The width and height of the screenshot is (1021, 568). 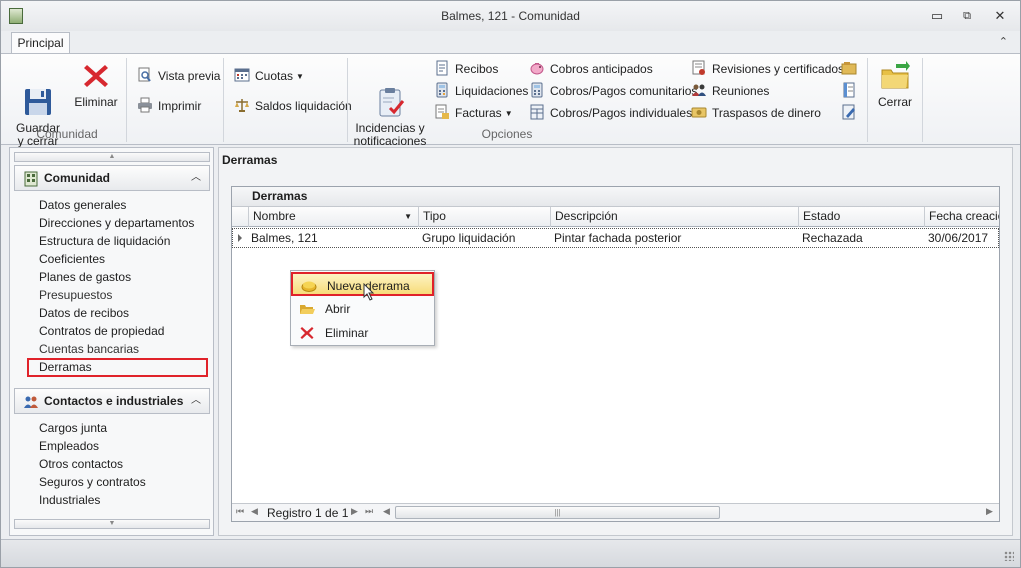 I want to click on sidebar-item-presupuestos: Presupuestos, so click(x=75, y=295).